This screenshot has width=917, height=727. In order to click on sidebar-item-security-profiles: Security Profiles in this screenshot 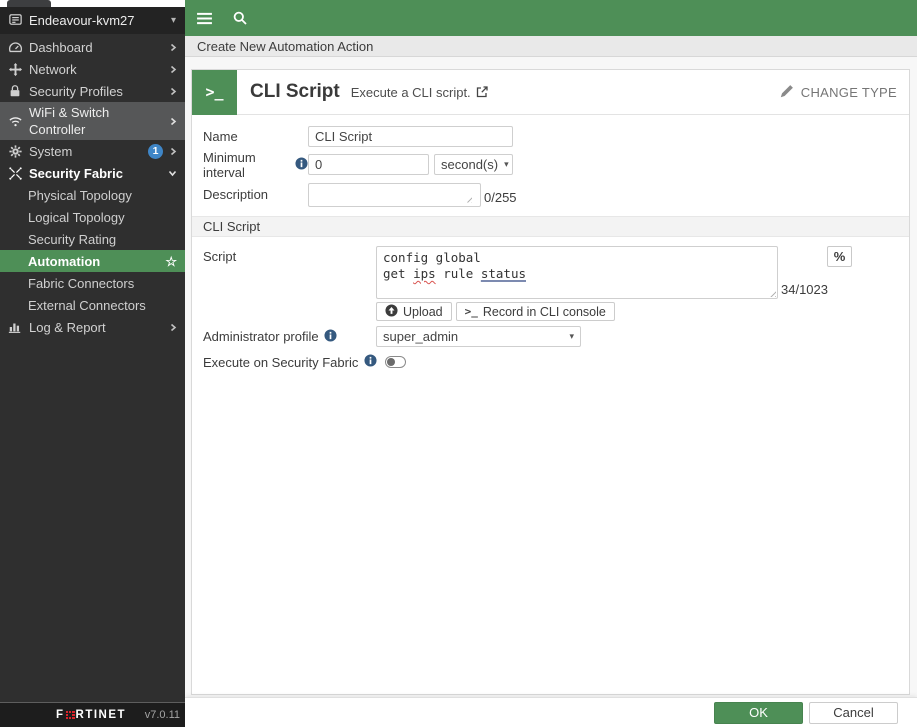, I will do `click(92, 91)`.